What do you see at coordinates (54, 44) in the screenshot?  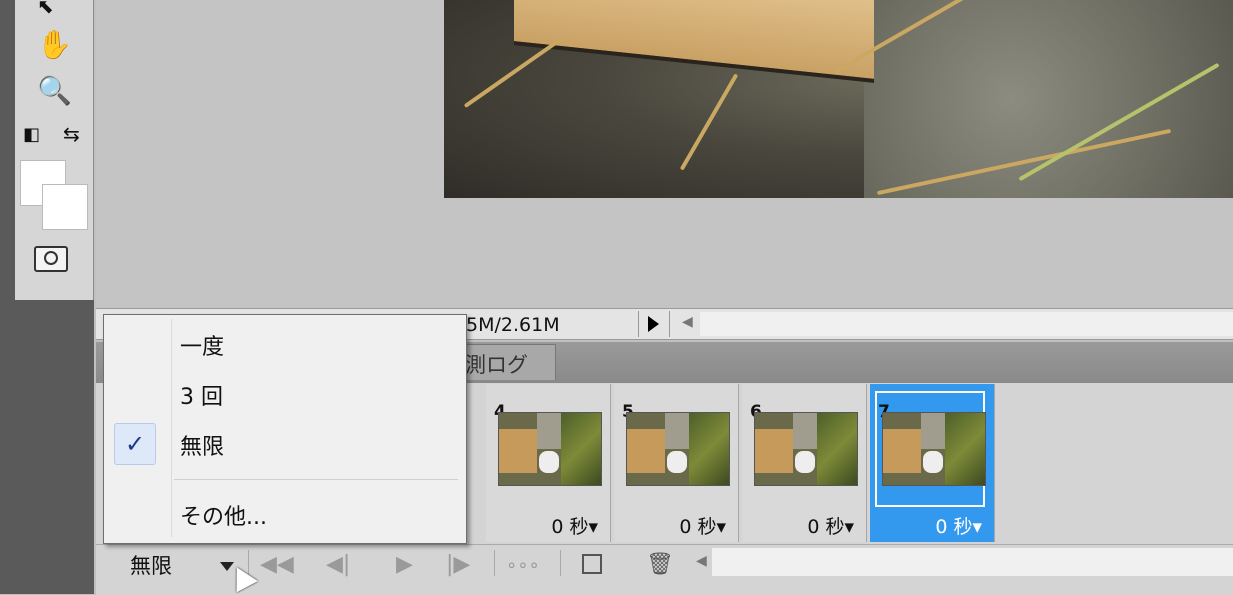 I see `hand-icon: ✋` at bounding box center [54, 44].